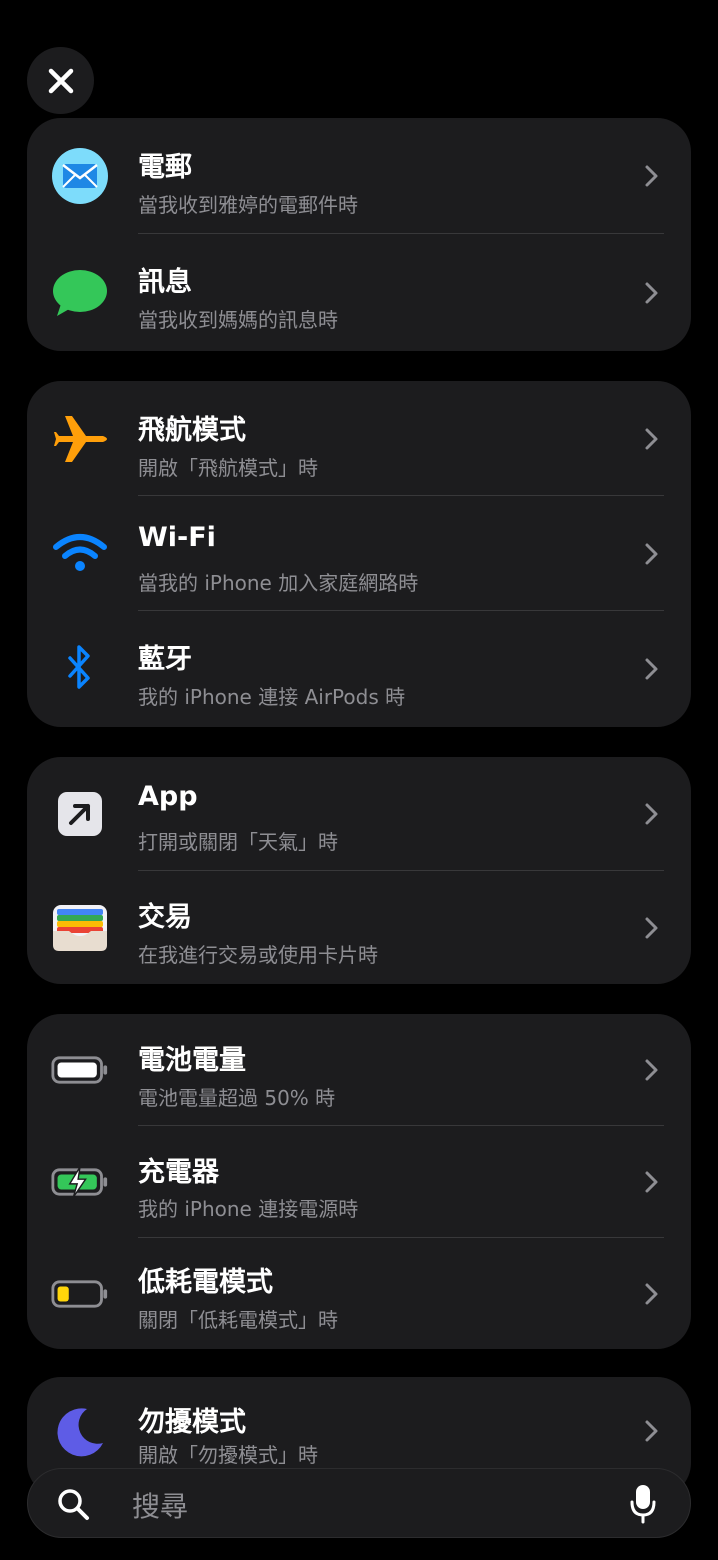 Image resolution: width=718 pixels, height=1560 pixels. I want to click on app-arrow-icon, so click(80, 814).